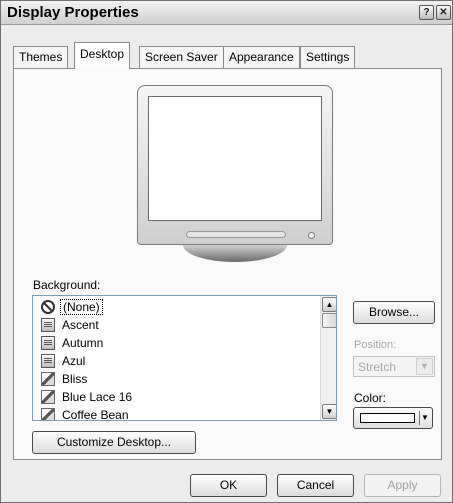  What do you see at coordinates (328, 358) in the screenshot?
I see `vertical-scrollbar: ▲ ▼` at bounding box center [328, 358].